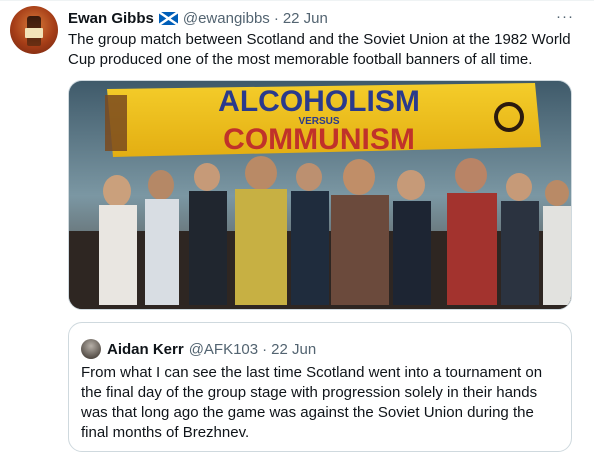 Image resolution: width=594 pixels, height=456 pixels. What do you see at coordinates (565, 16) in the screenshot?
I see `more-horizontal-icon: ···` at bounding box center [565, 16].